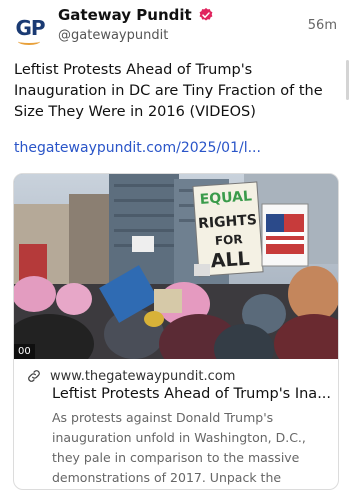 The height and width of the screenshot is (500, 351). What do you see at coordinates (125, 15) in the screenshot?
I see `display-name: Gateway Pundit` at bounding box center [125, 15].